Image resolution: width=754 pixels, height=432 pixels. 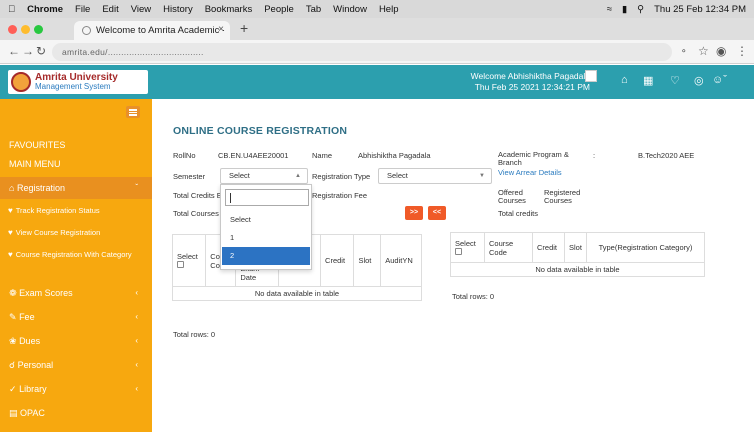 I want to click on add-course-button: >>, so click(x=414, y=213).